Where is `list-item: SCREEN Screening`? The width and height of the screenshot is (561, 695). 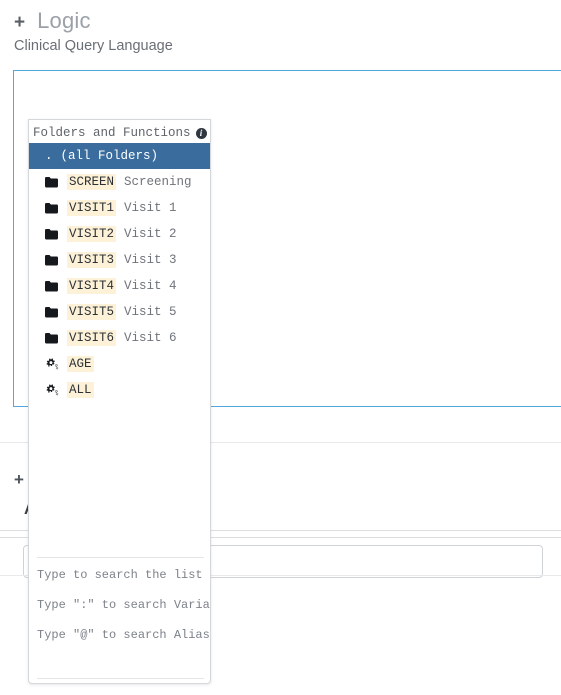
list-item: SCREEN Screening is located at coordinates (119, 182).